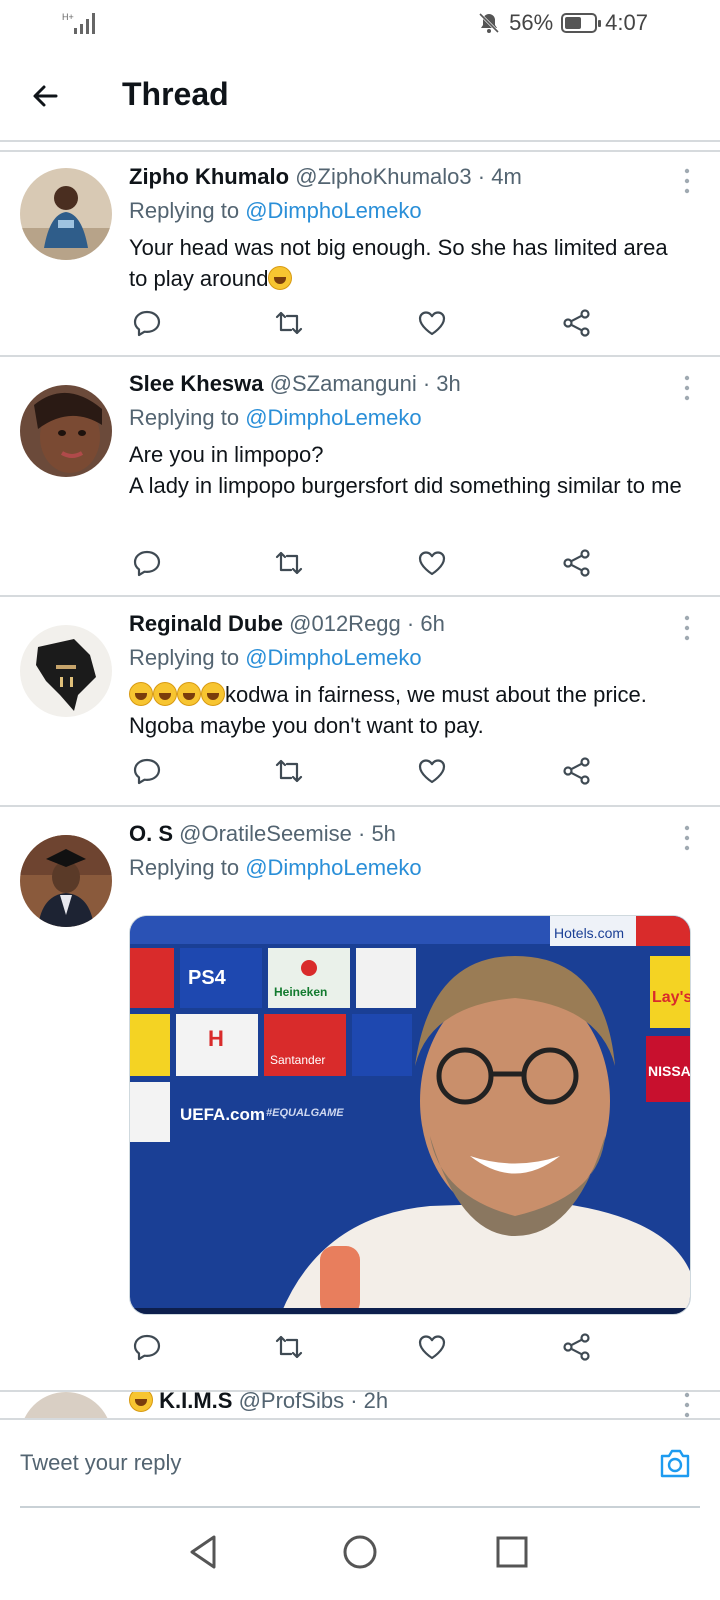 This screenshot has height=1600, width=720. I want to click on page-title: Thread, so click(175, 94).